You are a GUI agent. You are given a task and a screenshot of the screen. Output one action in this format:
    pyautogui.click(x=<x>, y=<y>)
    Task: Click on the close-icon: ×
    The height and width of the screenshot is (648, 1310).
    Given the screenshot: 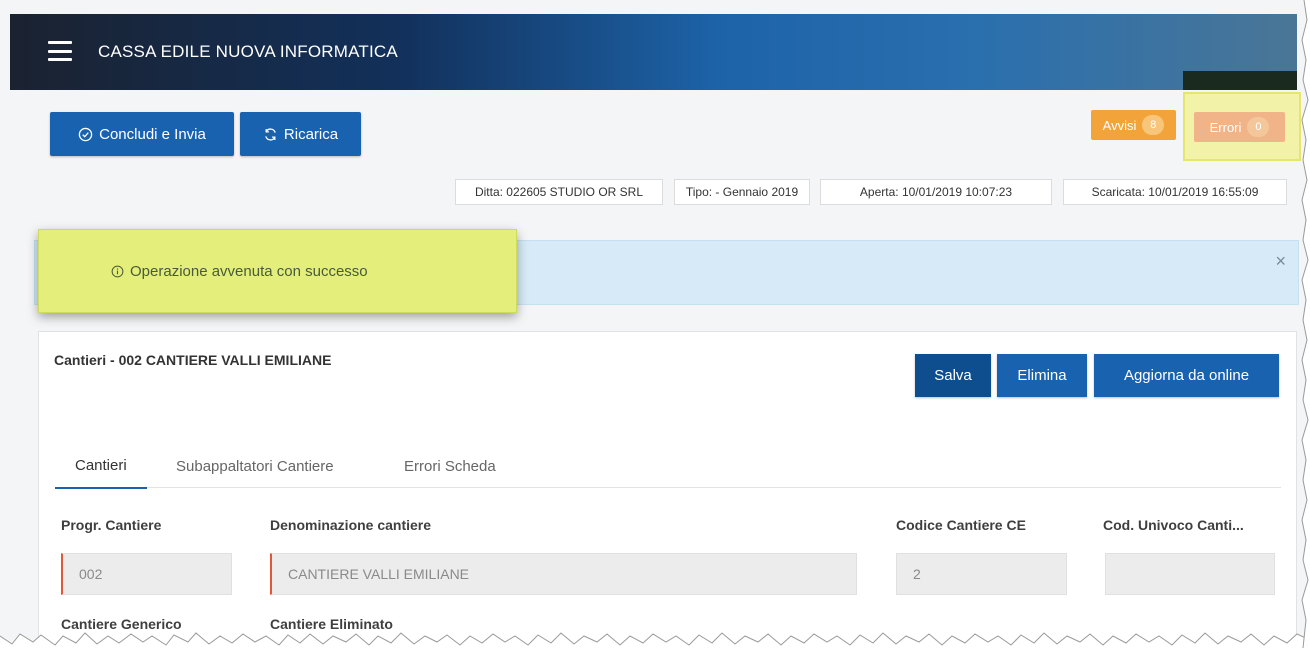 What is the action you would take?
    pyautogui.click(x=1280, y=261)
    